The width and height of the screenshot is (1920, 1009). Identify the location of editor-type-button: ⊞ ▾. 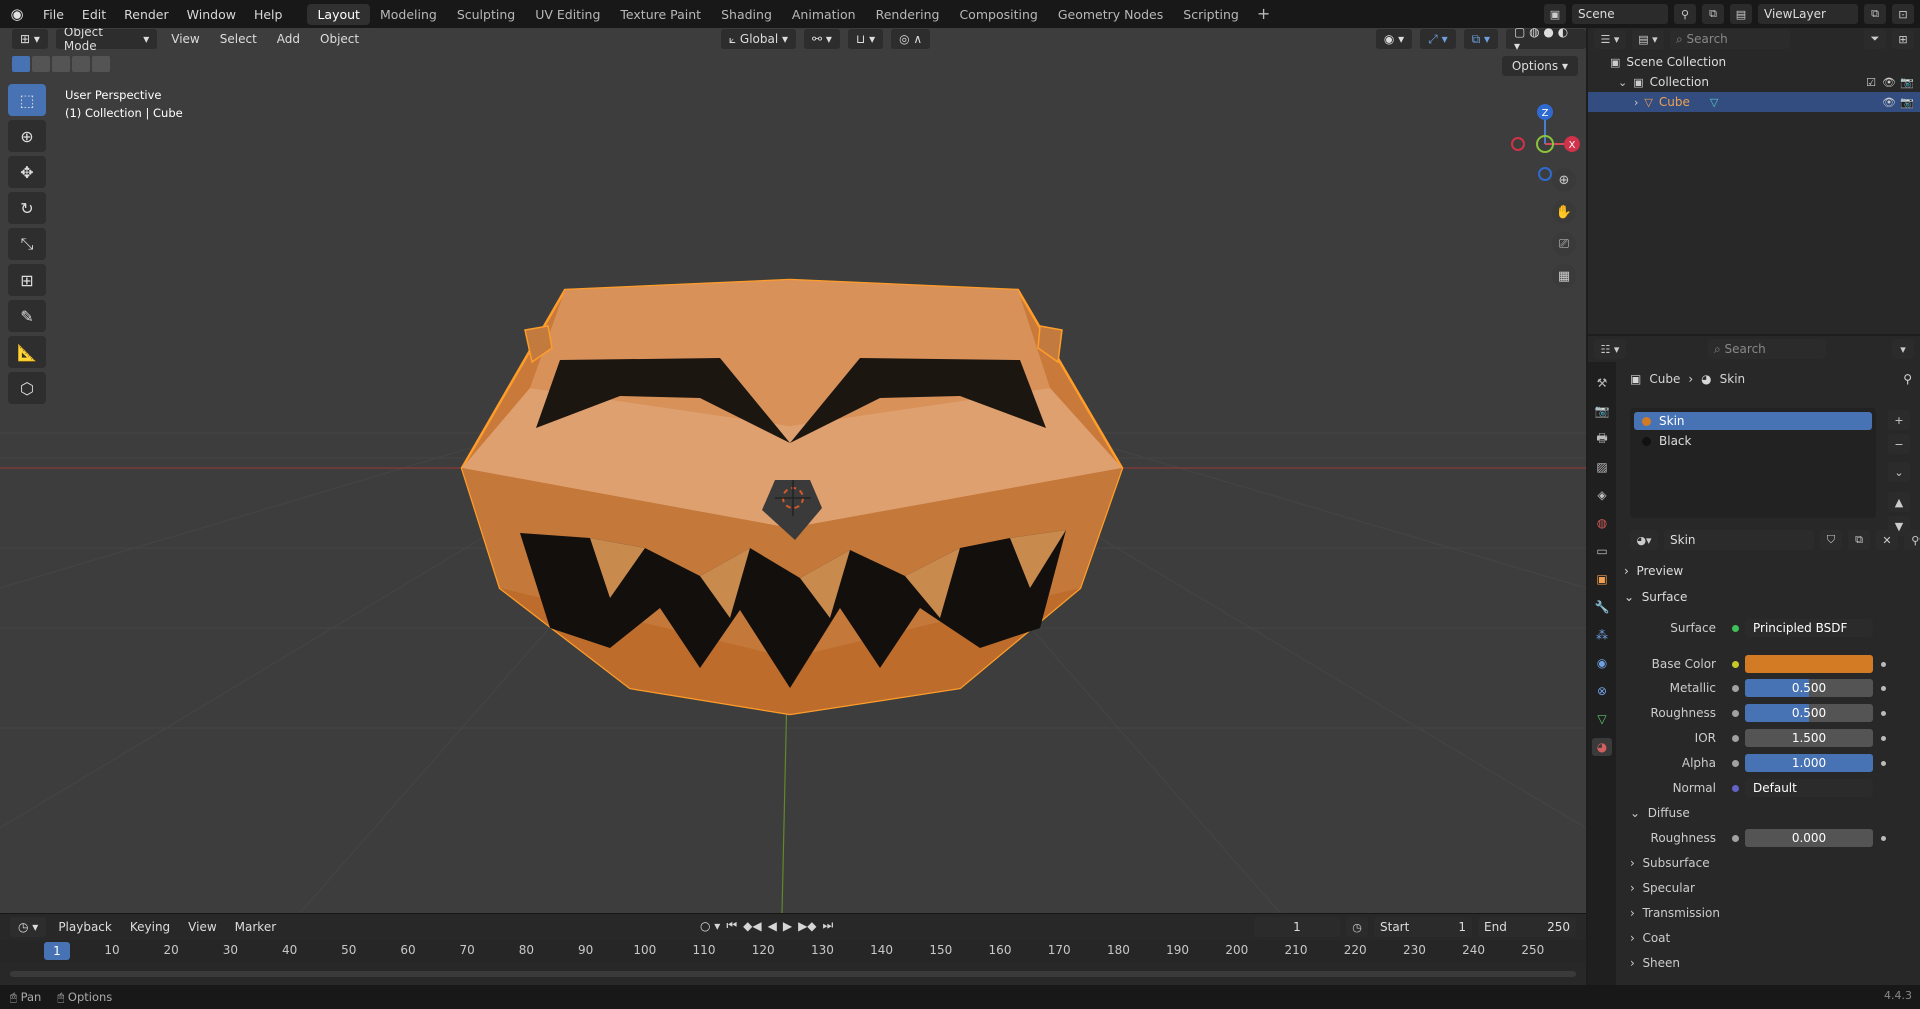
(30, 39).